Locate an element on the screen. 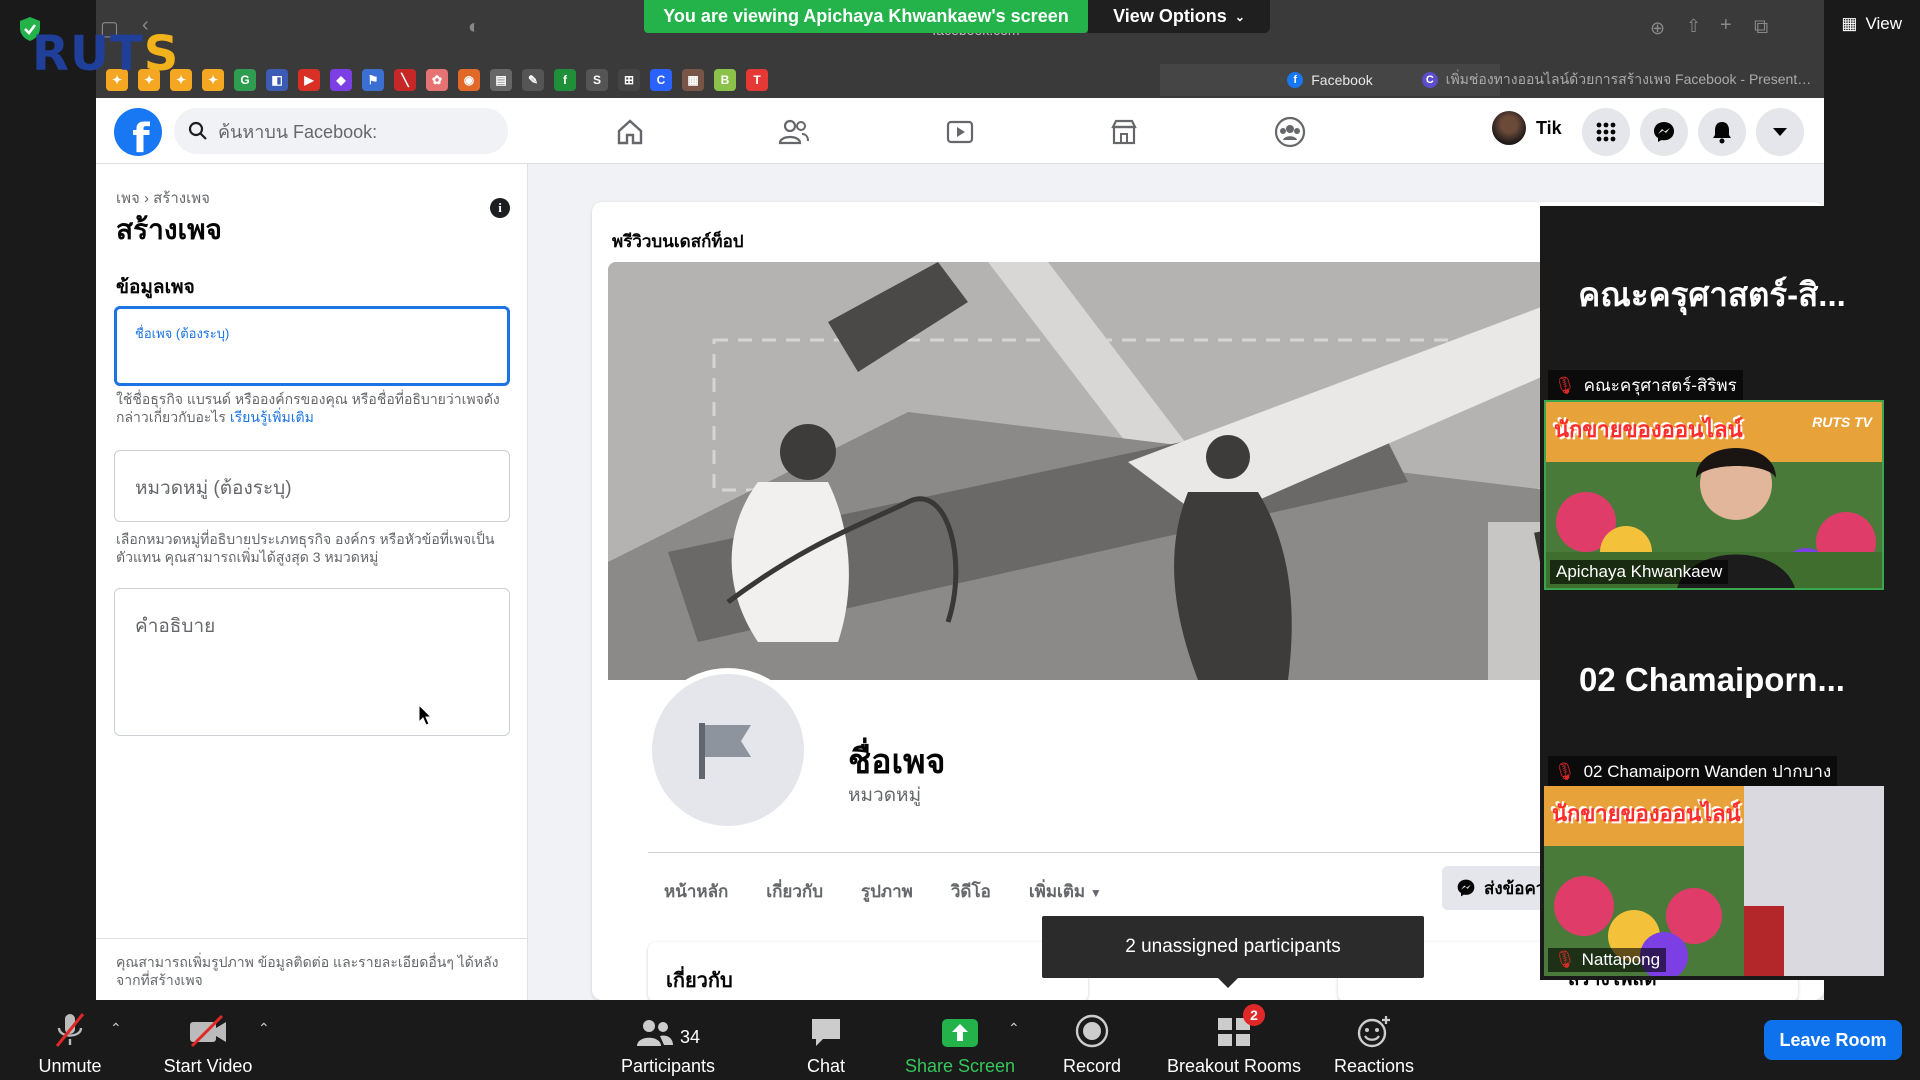 This screenshot has height=1080, width=1920. preview-tab-more: เพิ่มเติม ▼ is located at coordinates (1065, 891).